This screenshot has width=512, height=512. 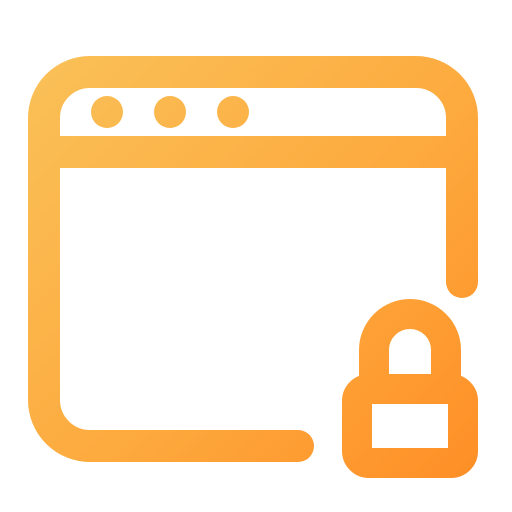 I want to click on lock-body, so click(x=410, y=426).